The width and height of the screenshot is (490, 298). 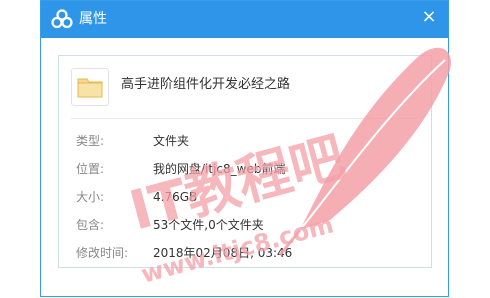 What do you see at coordinates (429, 17) in the screenshot?
I see `close-icon: ×` at bounding box center [429, 17].